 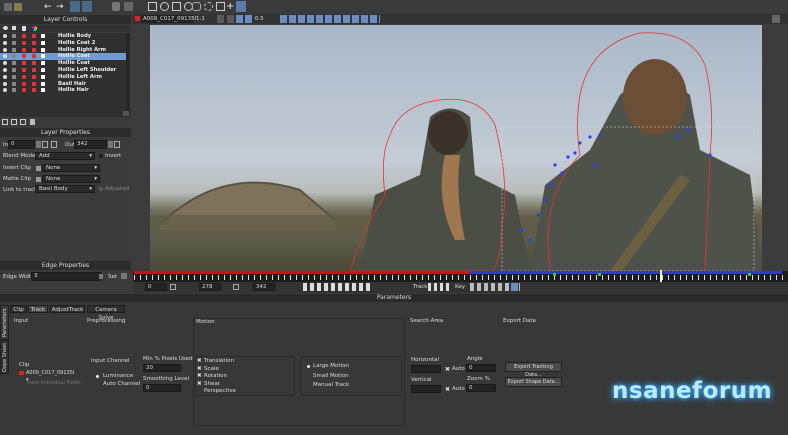 What do you see at coordinates (439, 287) in the screenshot?
I see `track-controls` at bounding box center [439, 287].